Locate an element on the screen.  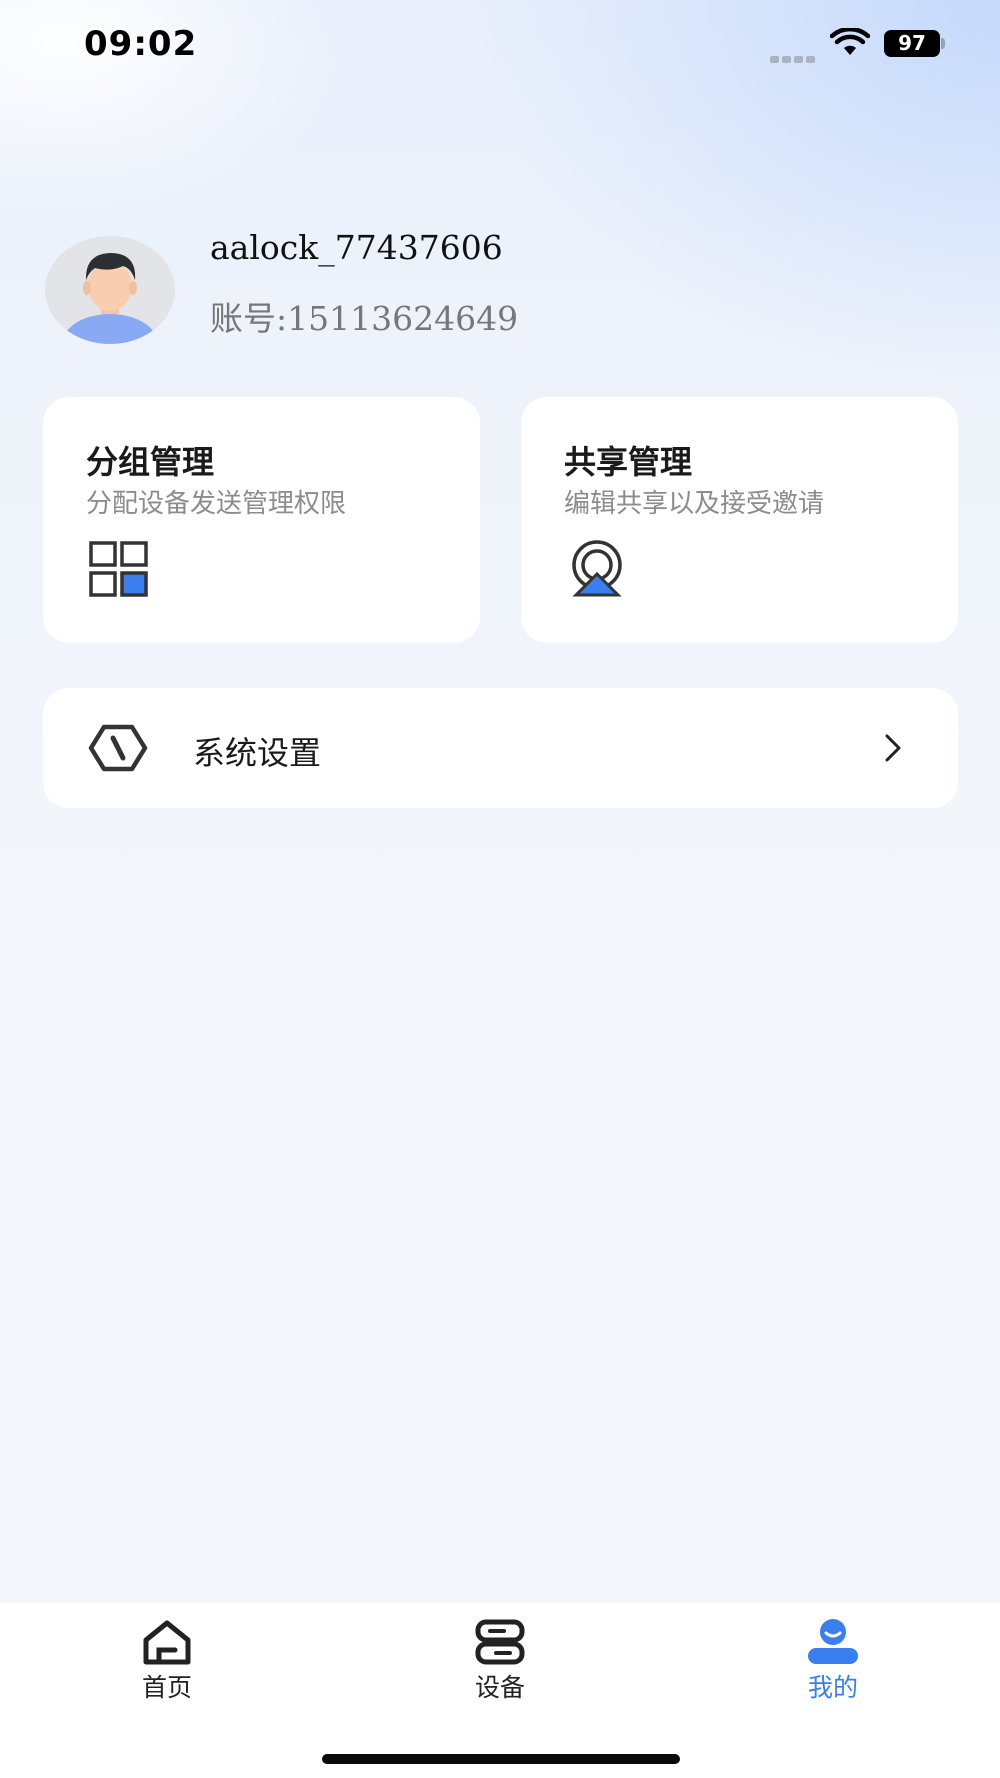
card-title: 分组管理 is located at coordinates (150, 462).